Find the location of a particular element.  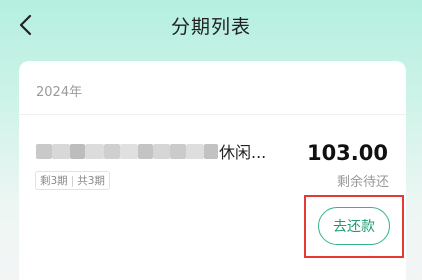

total-periods: 共3期 is located at coordinates (91, 181).